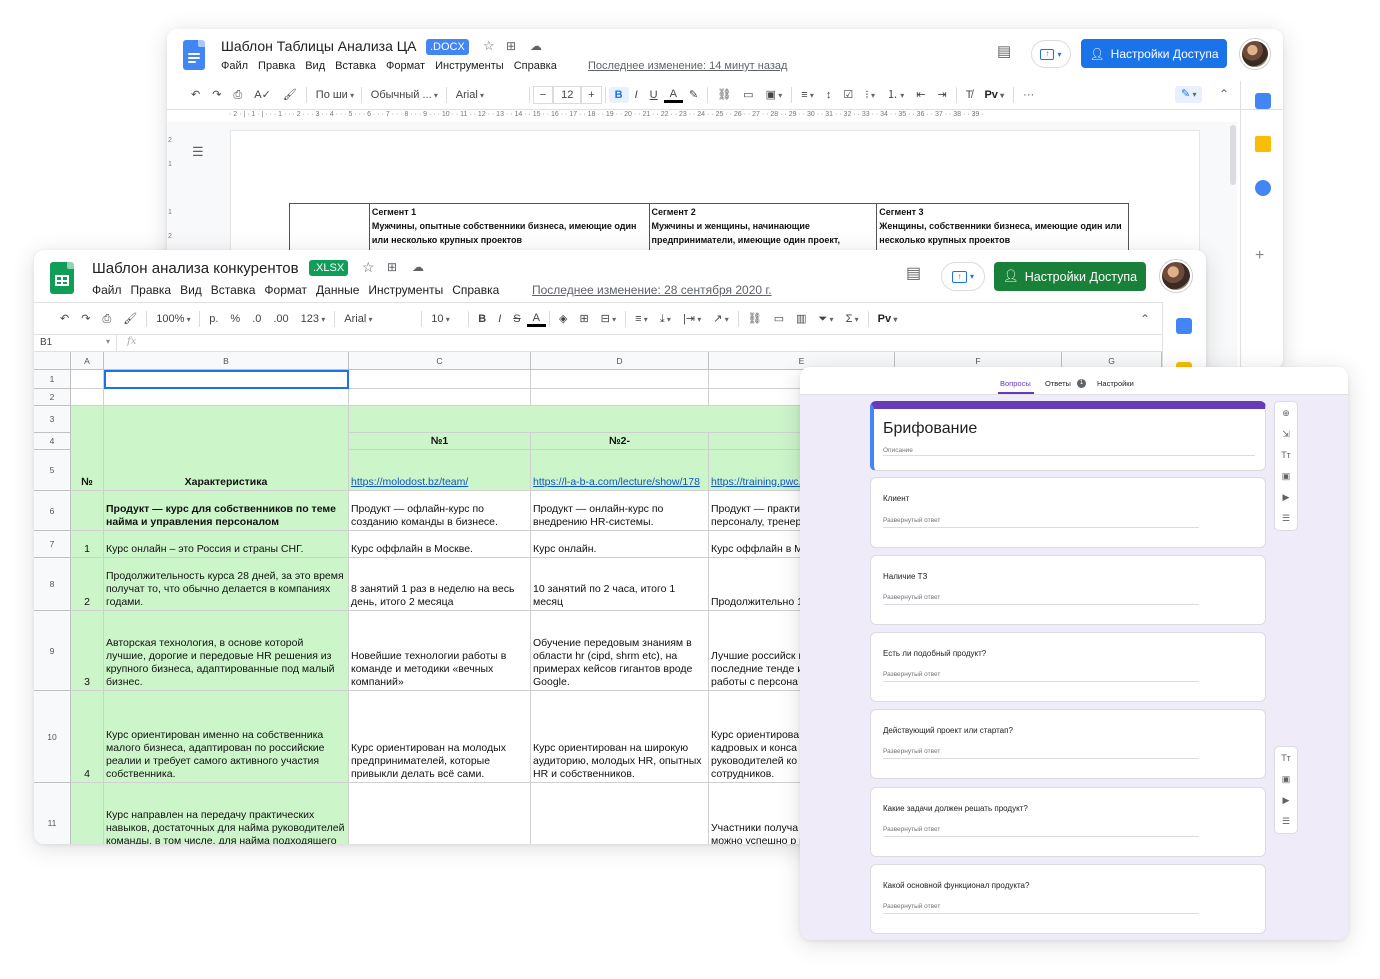  Describe the element at coordinates (895, 95) in the screenshot. I see `numbered-list-icon: ⒈` at that location.